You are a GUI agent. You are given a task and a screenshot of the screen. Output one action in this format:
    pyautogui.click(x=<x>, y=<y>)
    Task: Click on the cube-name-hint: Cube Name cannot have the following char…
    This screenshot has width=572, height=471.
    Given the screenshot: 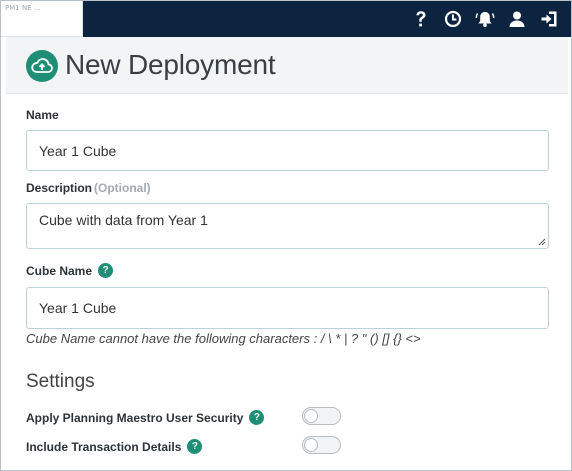 What is the action you would take?
    pyautogui.click(x=223, y=338)
    